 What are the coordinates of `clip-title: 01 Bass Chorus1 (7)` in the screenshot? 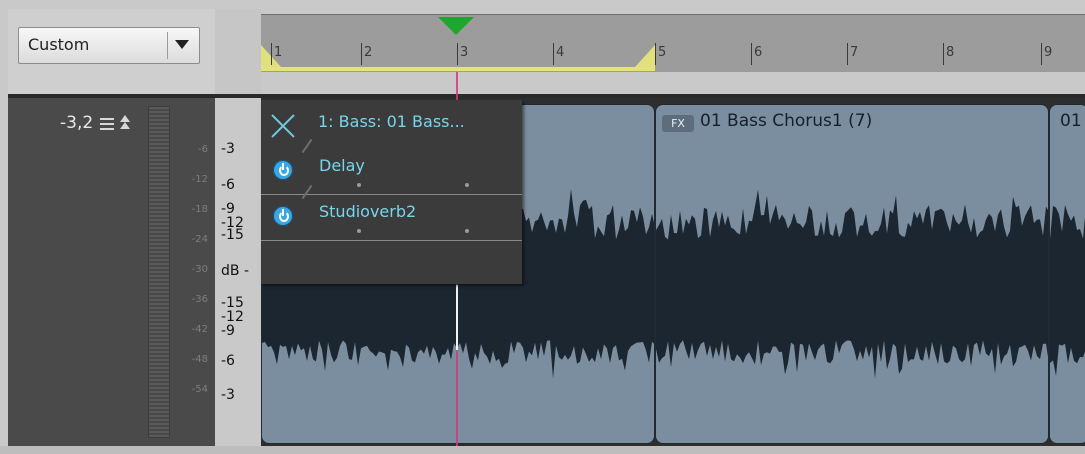 It's located at (786, 121).